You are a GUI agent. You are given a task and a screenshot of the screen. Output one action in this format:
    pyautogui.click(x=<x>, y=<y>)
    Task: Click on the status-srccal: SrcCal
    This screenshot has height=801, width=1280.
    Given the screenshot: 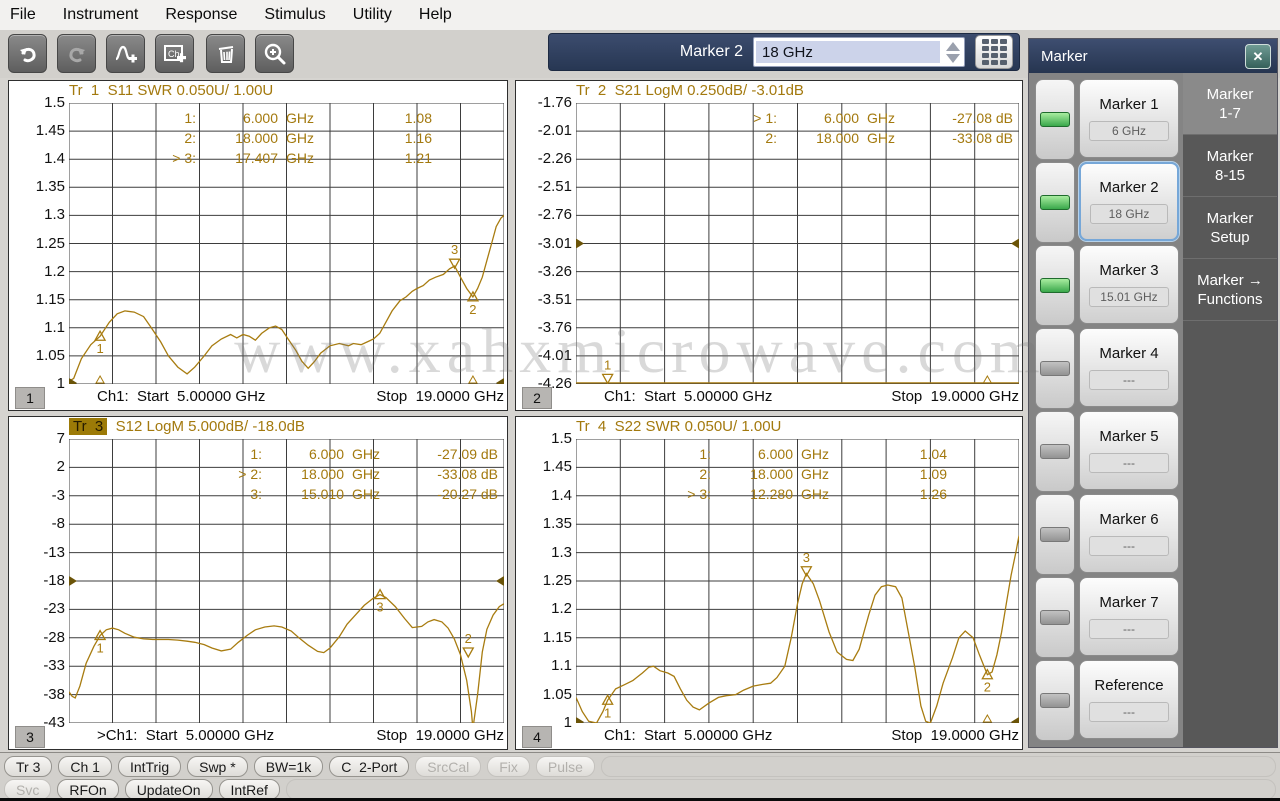 What is the action you would take?
    pyautogui.click(x=448, y=766)
    